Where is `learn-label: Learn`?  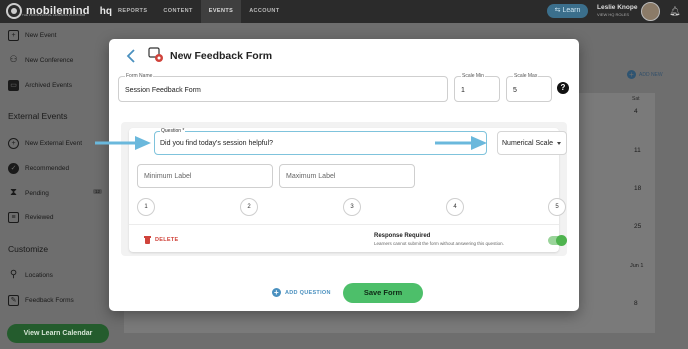
learn-label: Learn is located at coordinates (571, 10).